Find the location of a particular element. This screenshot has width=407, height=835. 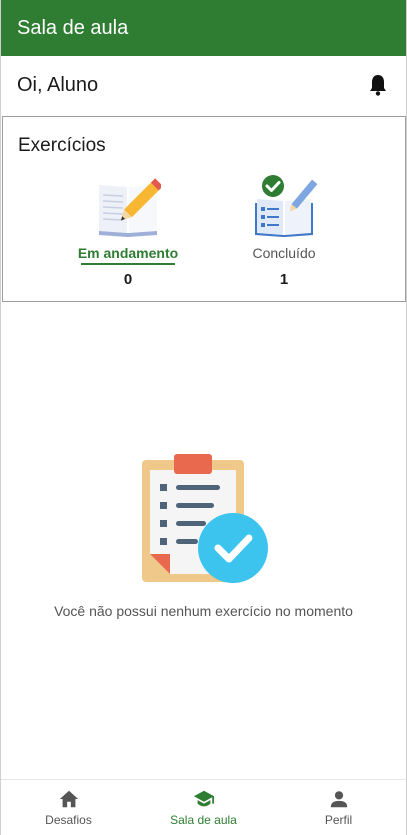

nav-item-desafios: Desafios is located at coordinates (68, 807).